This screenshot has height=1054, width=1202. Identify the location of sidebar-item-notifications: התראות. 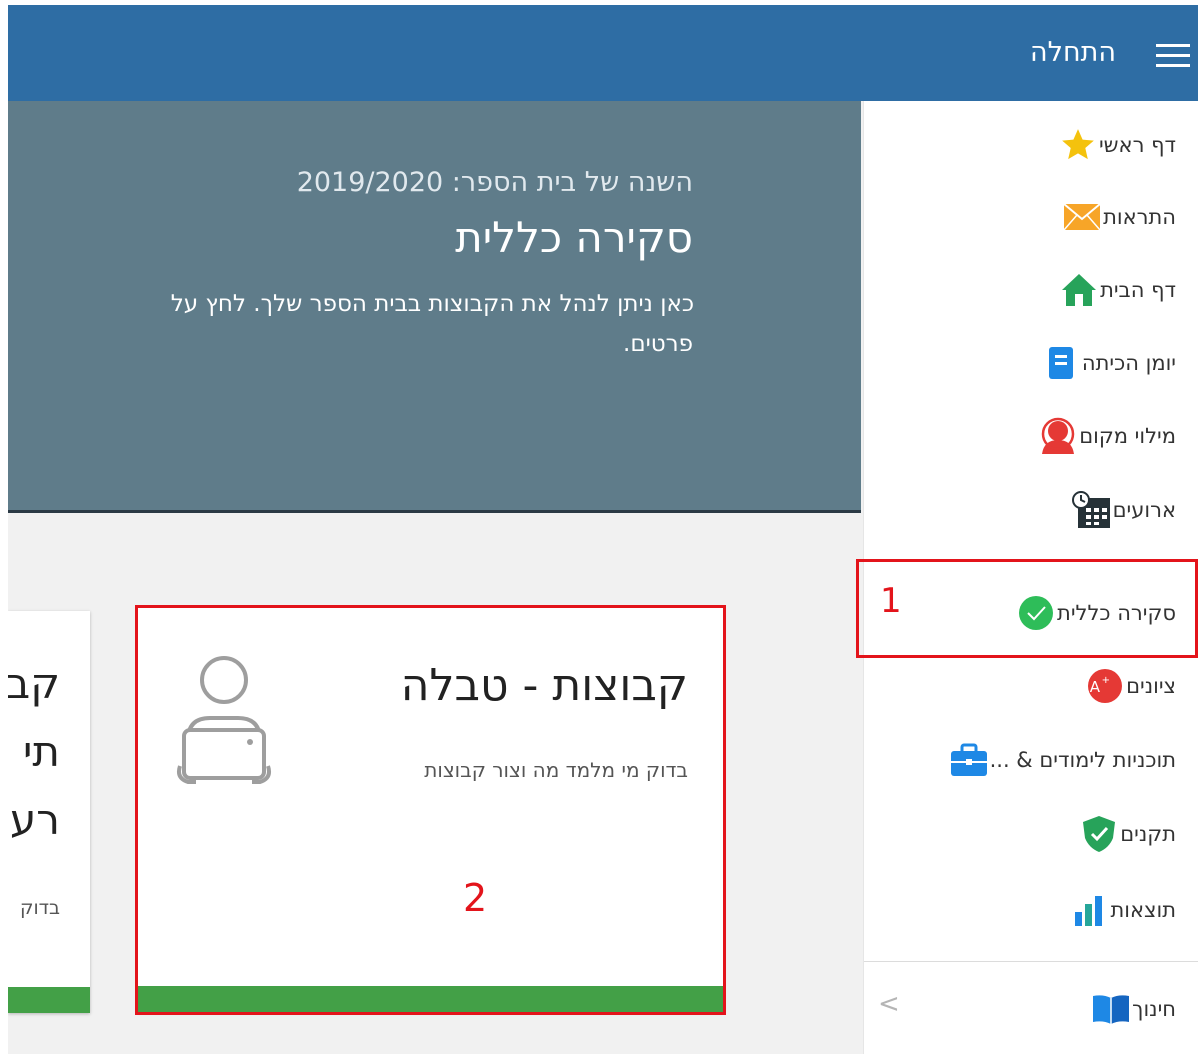
(1121, 217).